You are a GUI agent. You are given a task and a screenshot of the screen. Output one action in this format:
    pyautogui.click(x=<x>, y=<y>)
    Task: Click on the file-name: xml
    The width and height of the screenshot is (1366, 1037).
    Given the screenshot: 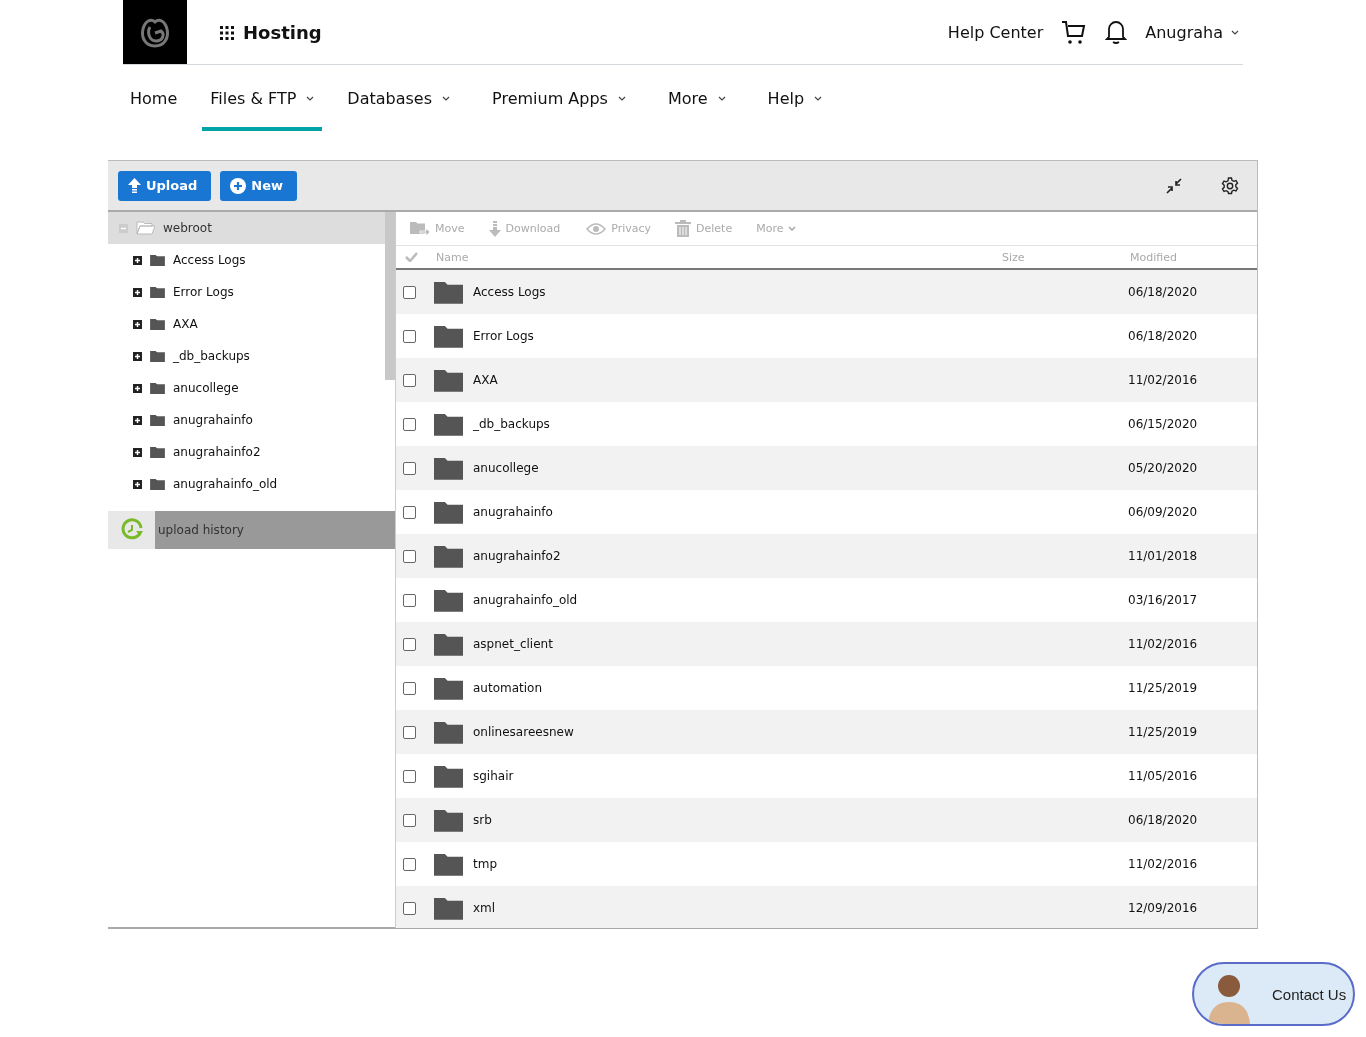 What is the action you would take?
    pyautogui.click(x=800, y=908)
    